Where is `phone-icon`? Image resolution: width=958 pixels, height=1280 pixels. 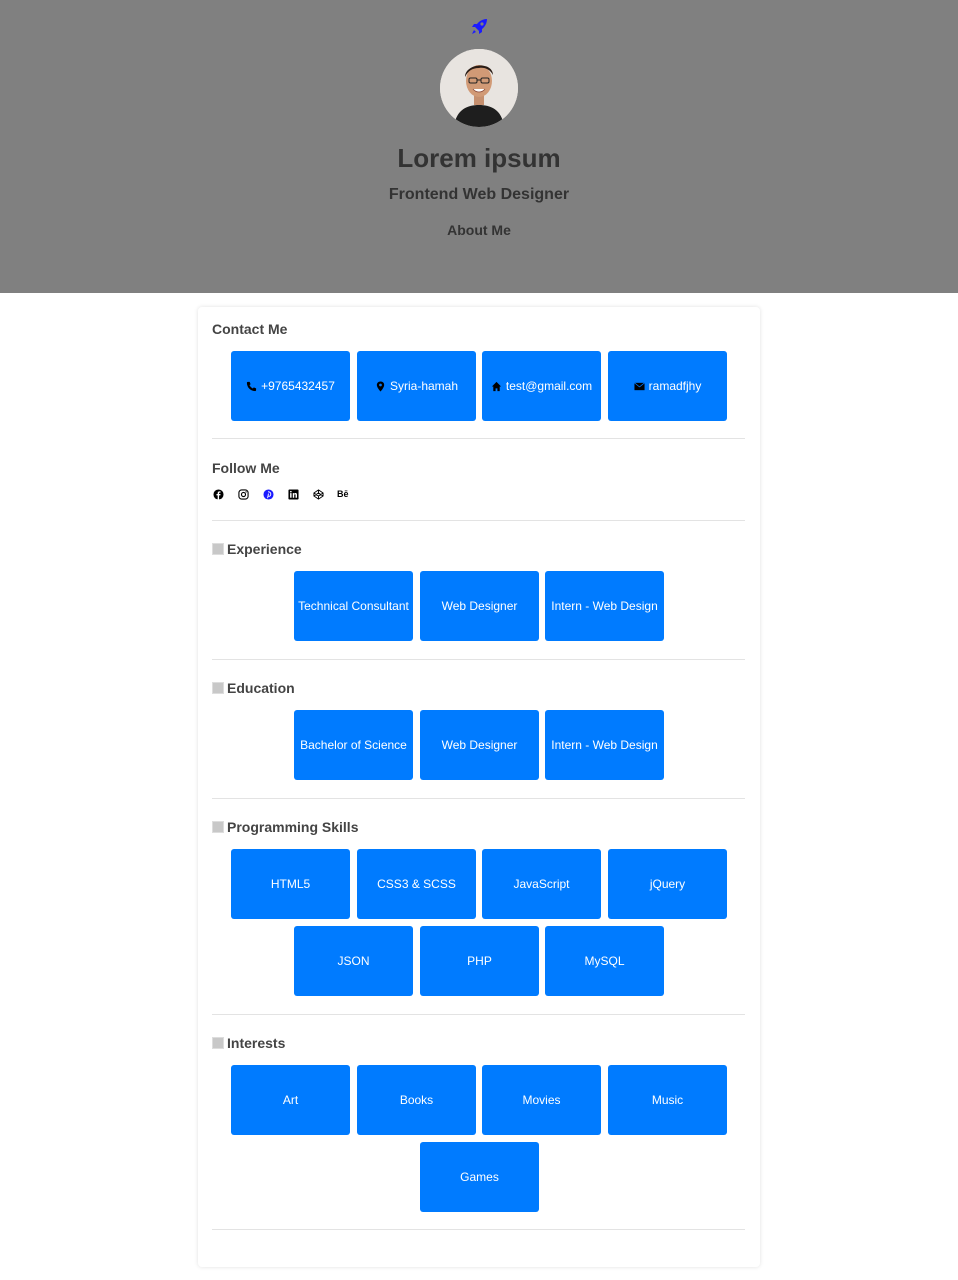
phone-icon is located at coordinates (252, 386).